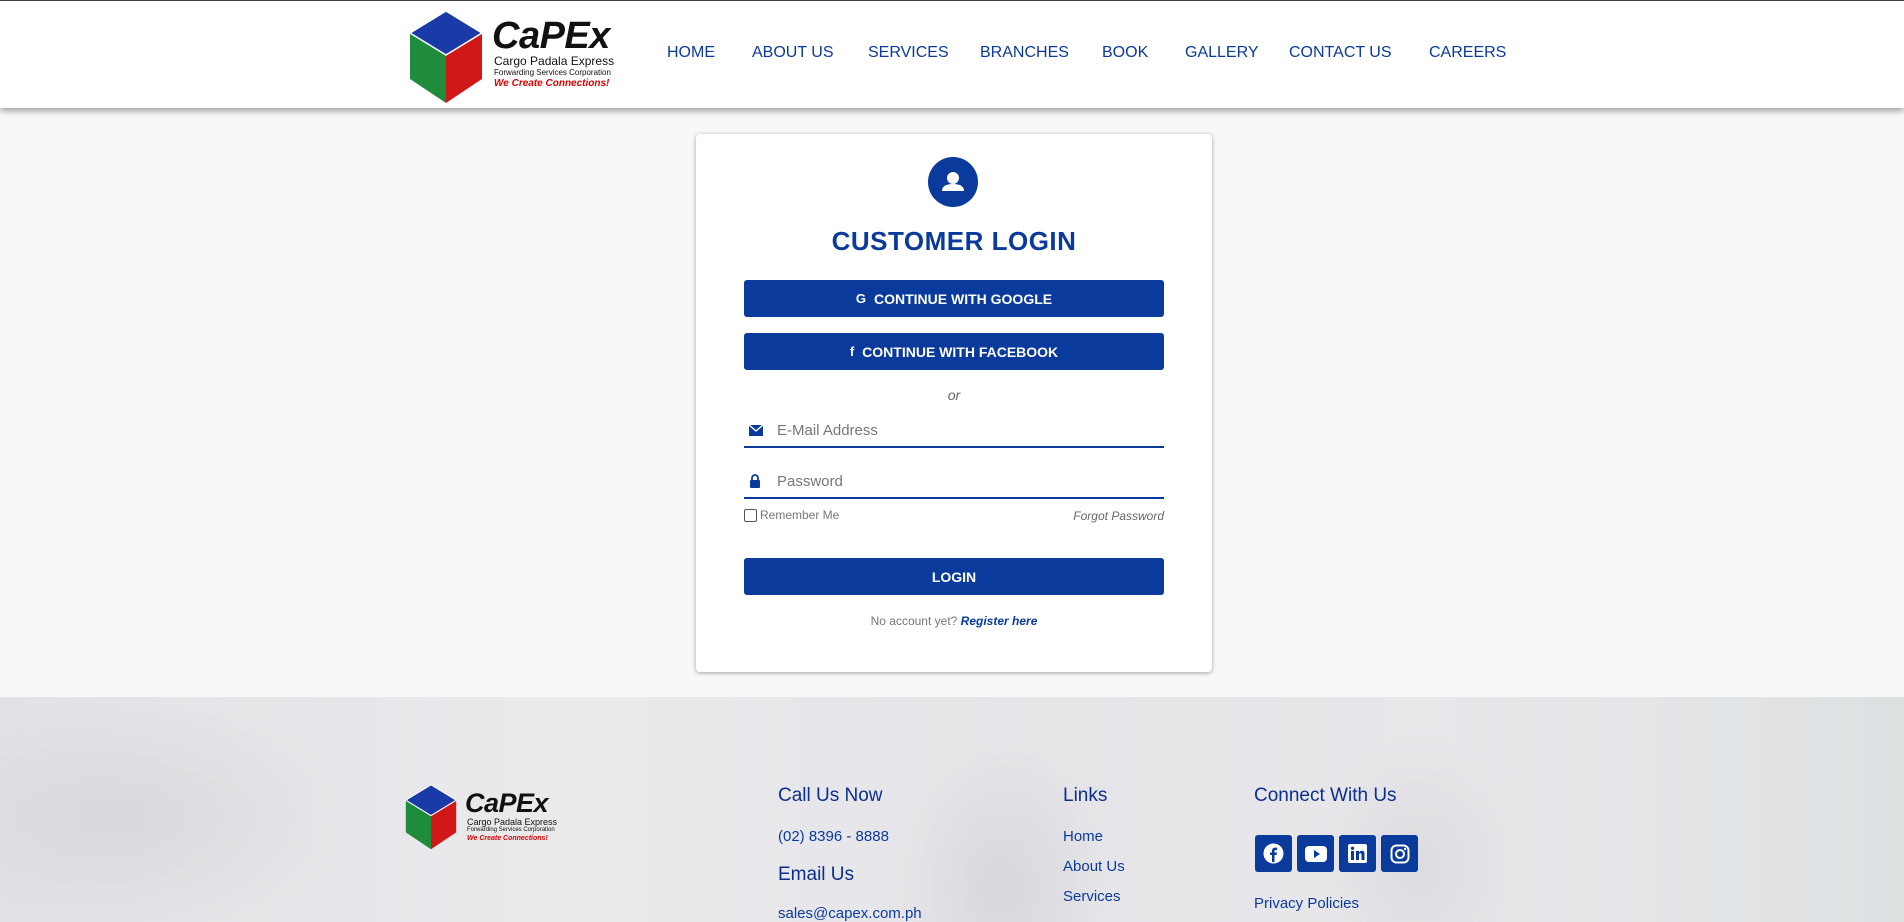 This screenshot has height=922, width=1904. Describe the element at coordinates (1125, 53) in the screenshot. I see `nav-book: BOOK` at that location.